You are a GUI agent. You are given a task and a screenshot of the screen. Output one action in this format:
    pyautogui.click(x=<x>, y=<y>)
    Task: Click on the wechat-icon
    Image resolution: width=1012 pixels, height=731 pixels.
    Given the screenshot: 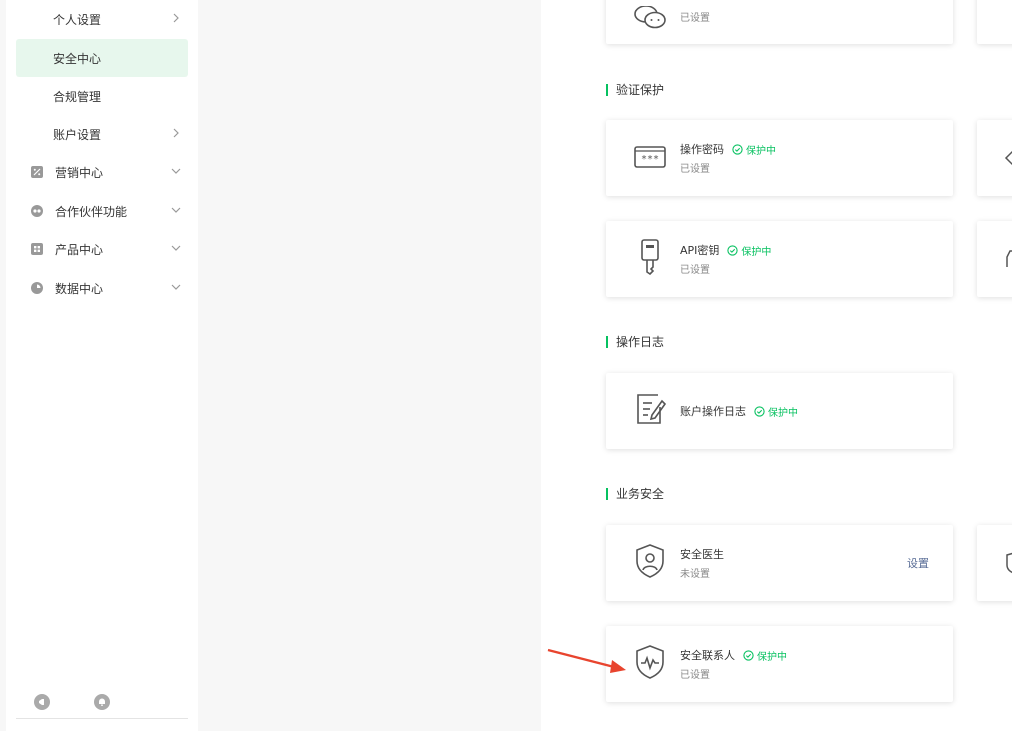 What is the action you would take?
    pyautogui.click(x=650, y=17)
    